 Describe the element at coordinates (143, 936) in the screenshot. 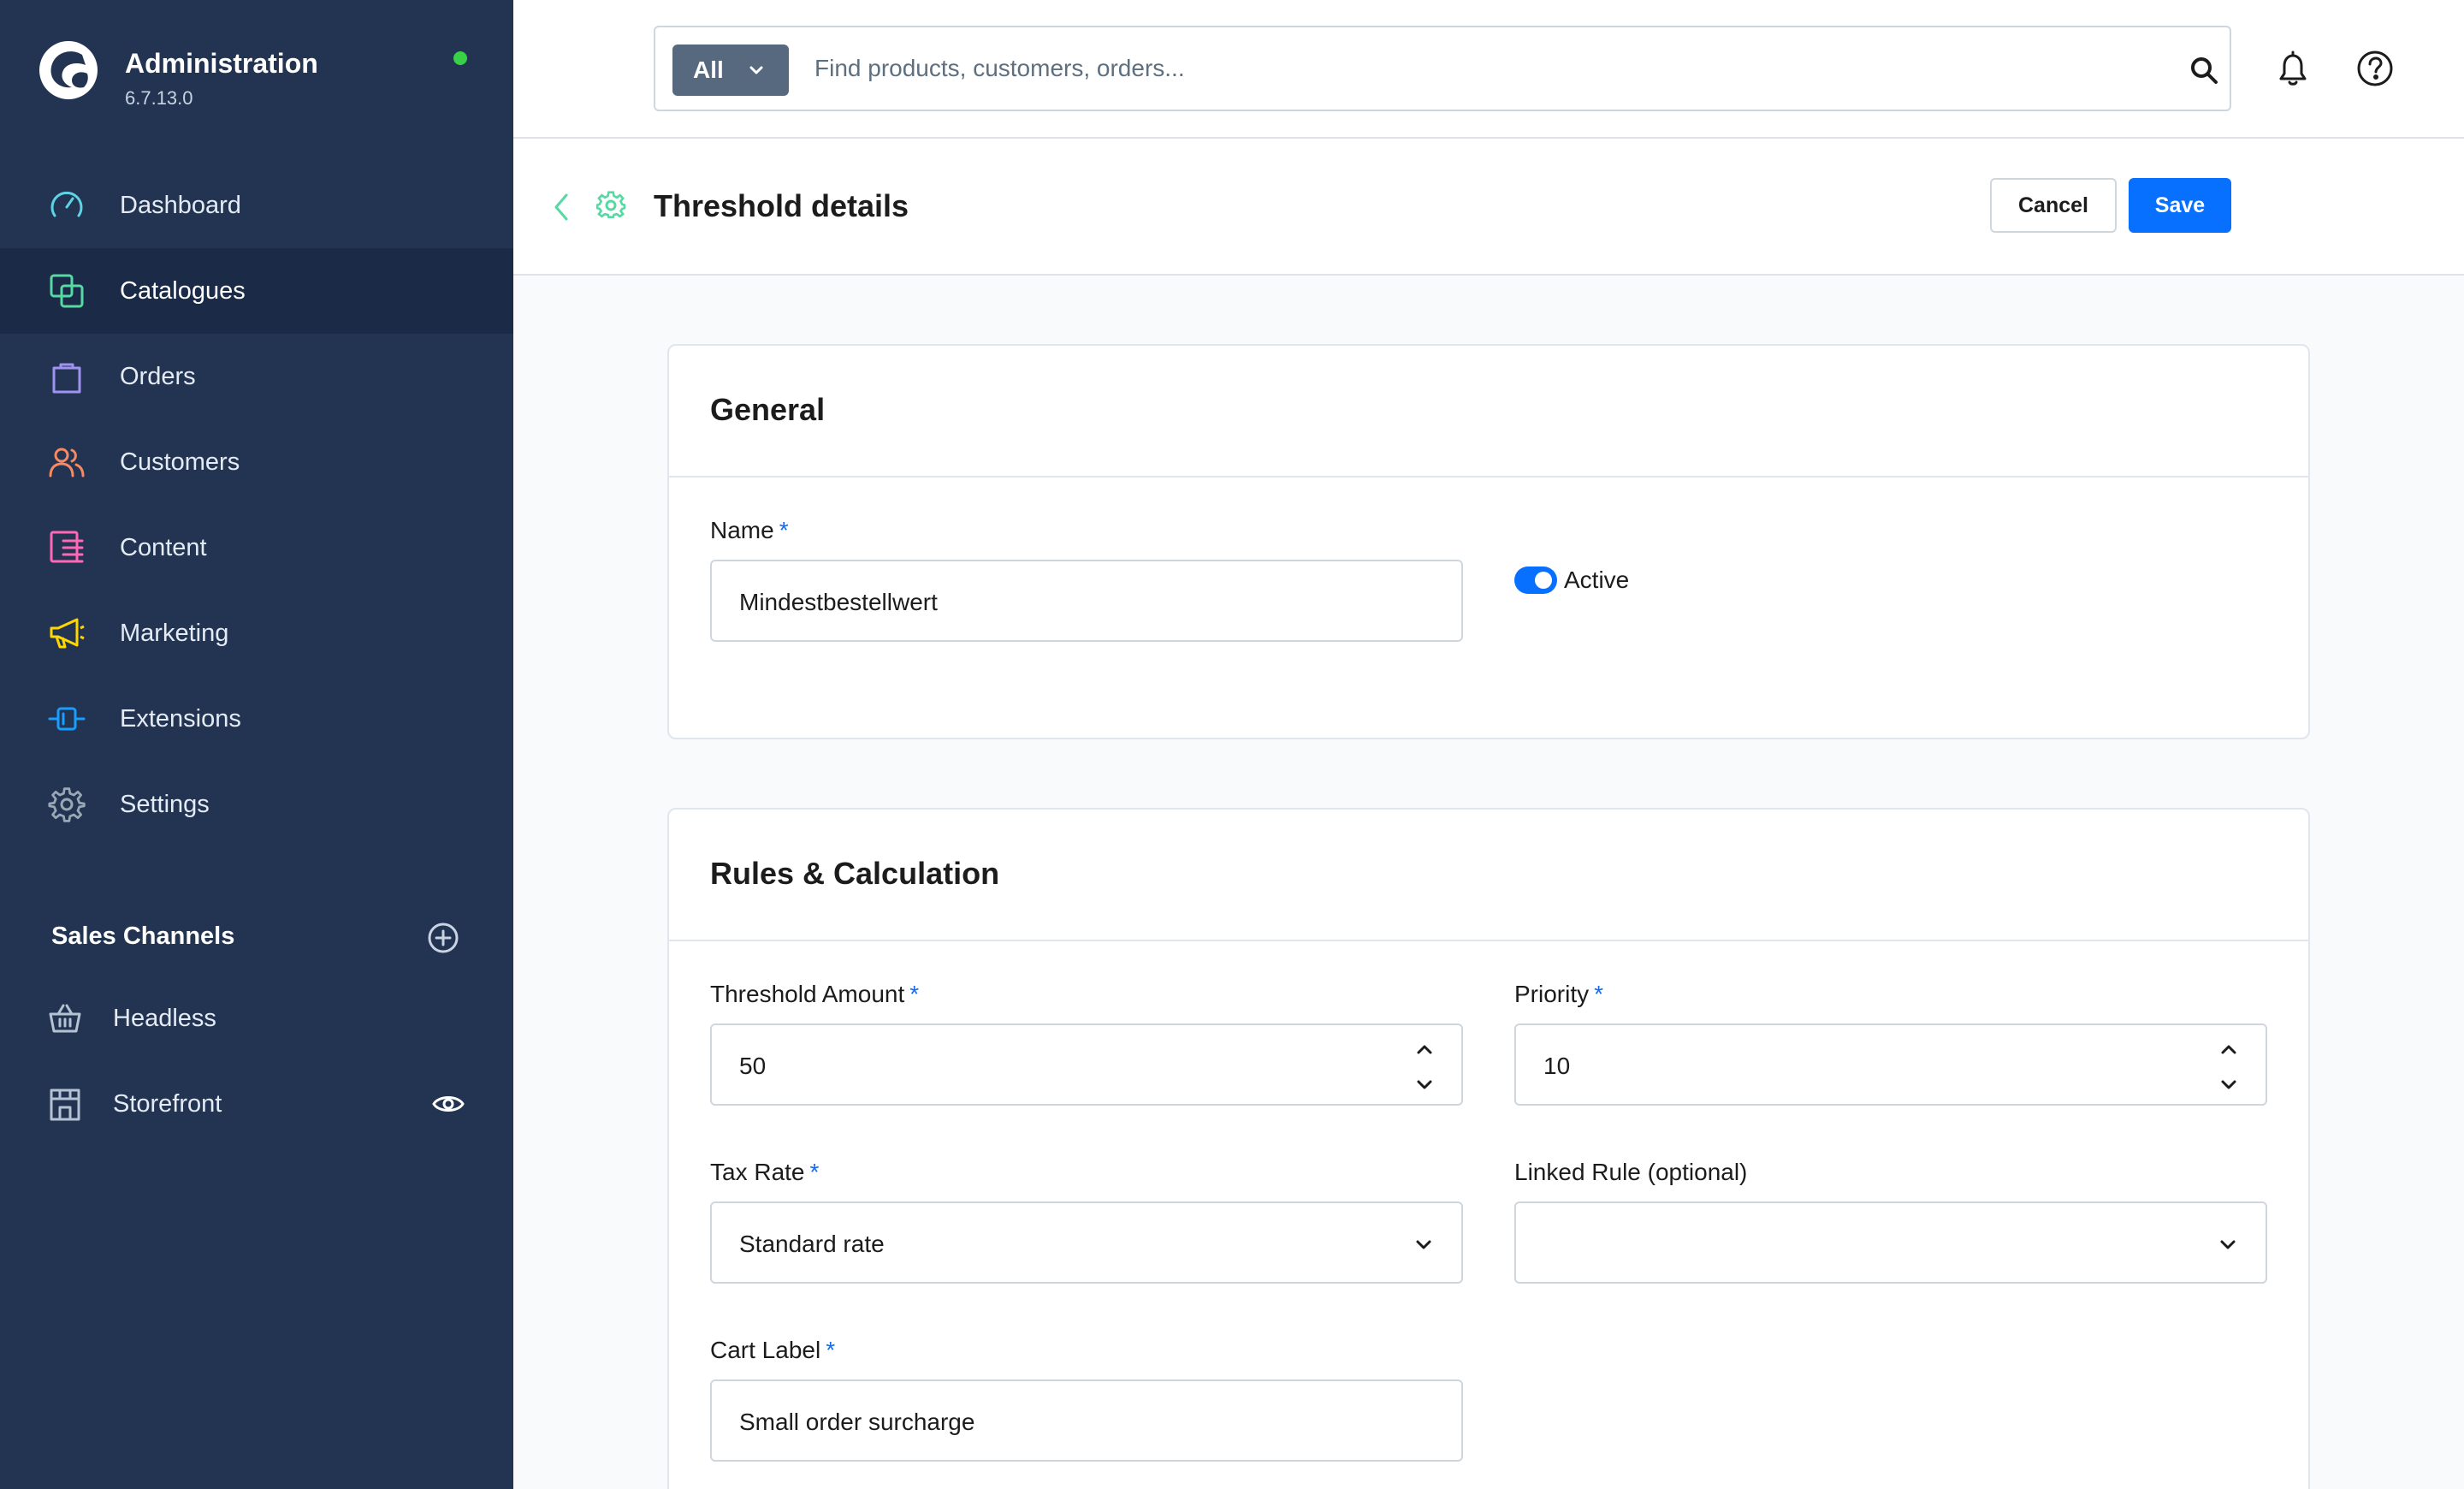

I see `sales-channels-title: Sales Channels` at that location.